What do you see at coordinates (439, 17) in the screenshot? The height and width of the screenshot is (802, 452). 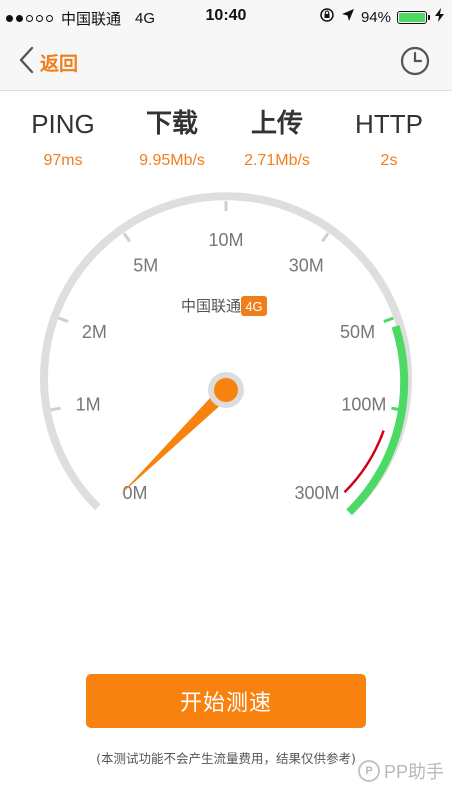 I see `charging-bolt-icon` at bounding box center [439, 17].